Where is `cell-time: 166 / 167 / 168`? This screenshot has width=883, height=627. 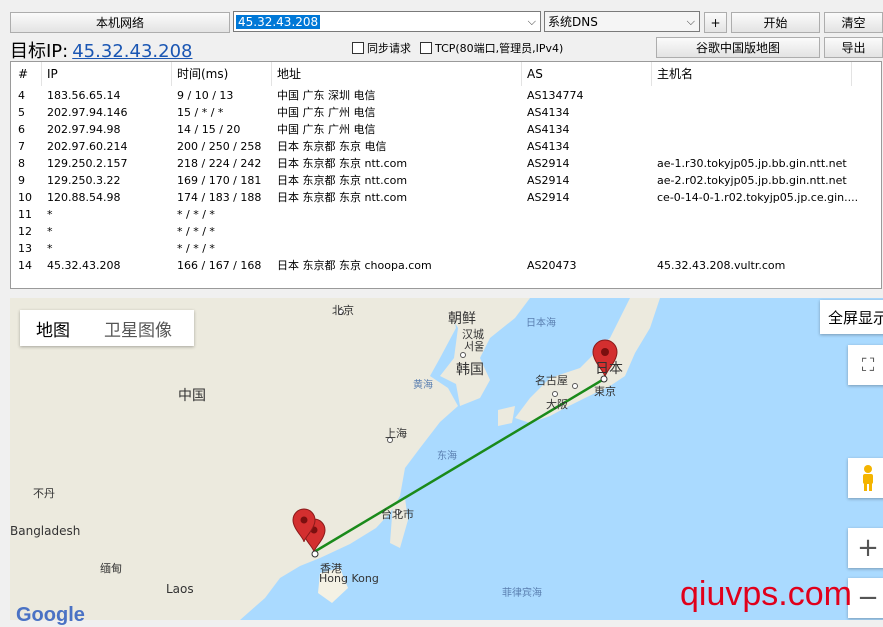
cell-time: 166 / 167 / 168 is located at coordinates (219, 265).